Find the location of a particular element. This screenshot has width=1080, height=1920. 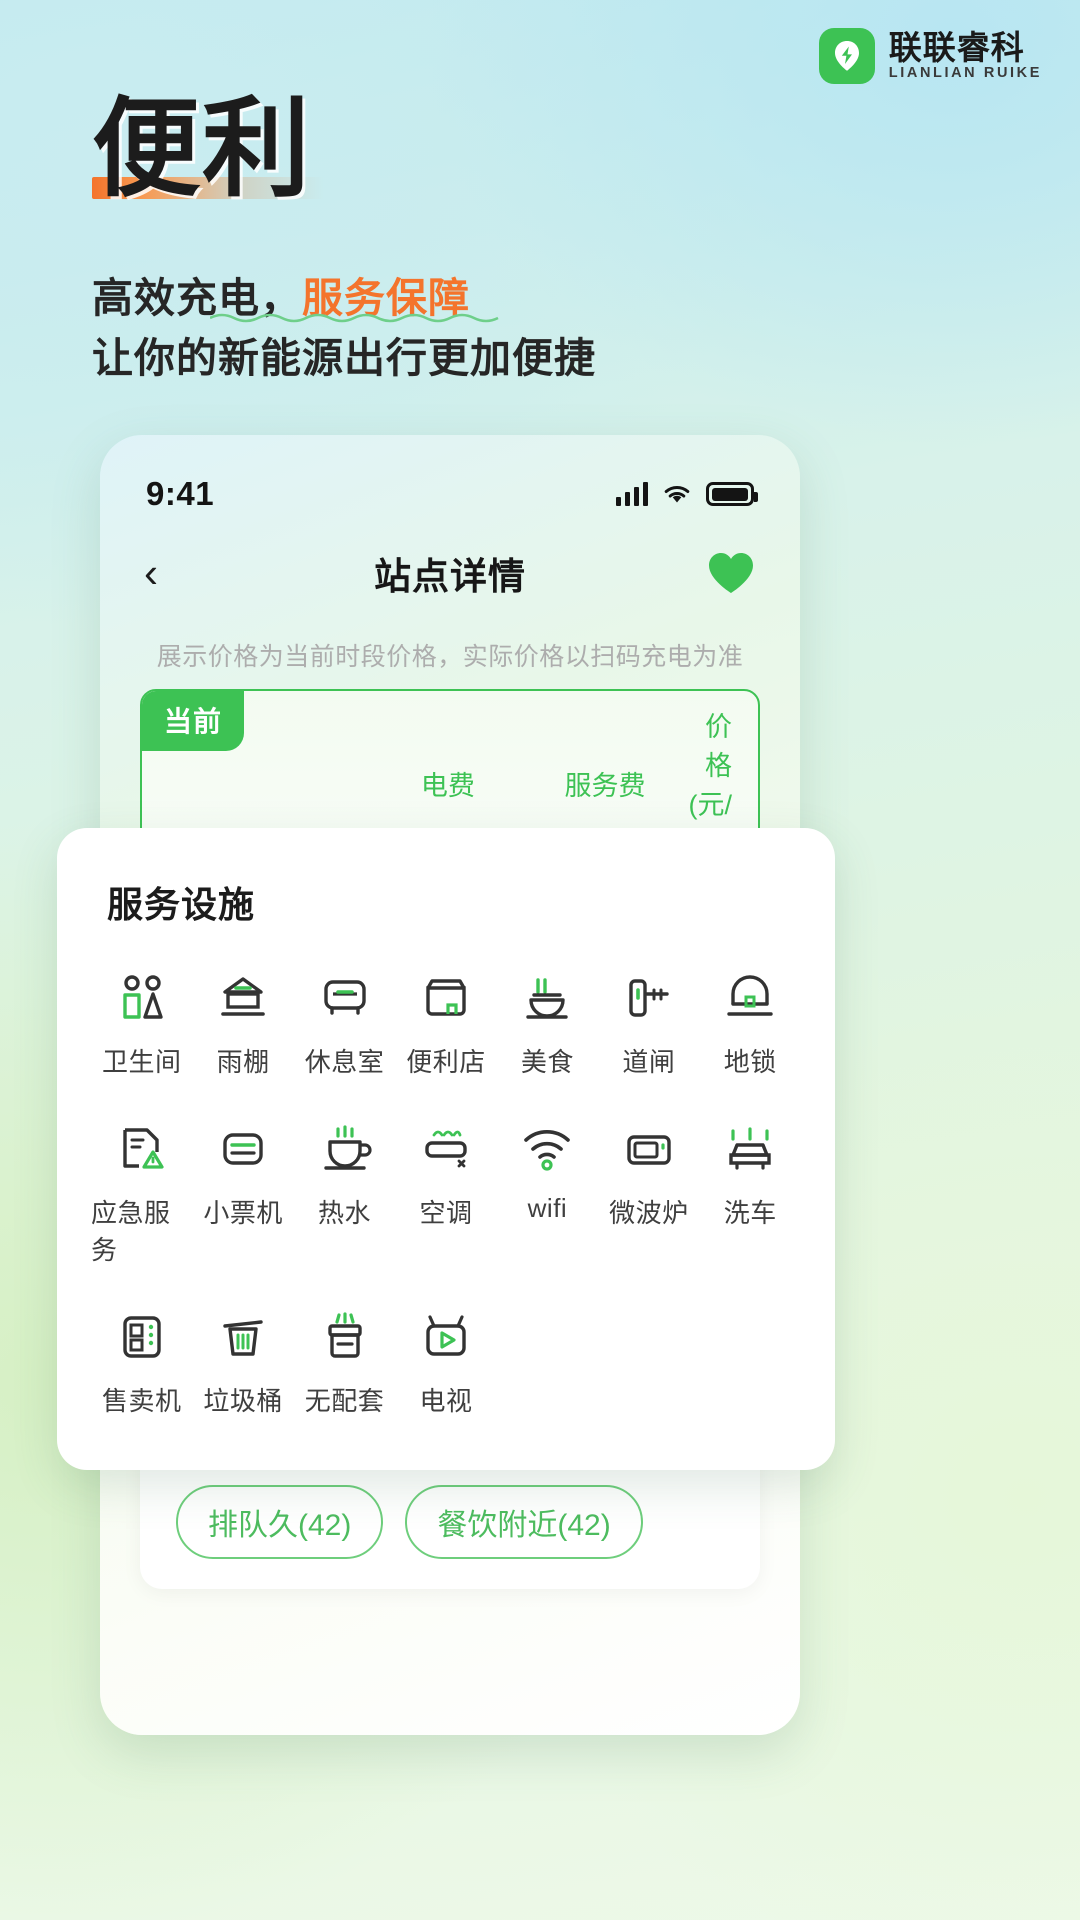

nav-title: 站点详情 is located at coordinates (450, 576).